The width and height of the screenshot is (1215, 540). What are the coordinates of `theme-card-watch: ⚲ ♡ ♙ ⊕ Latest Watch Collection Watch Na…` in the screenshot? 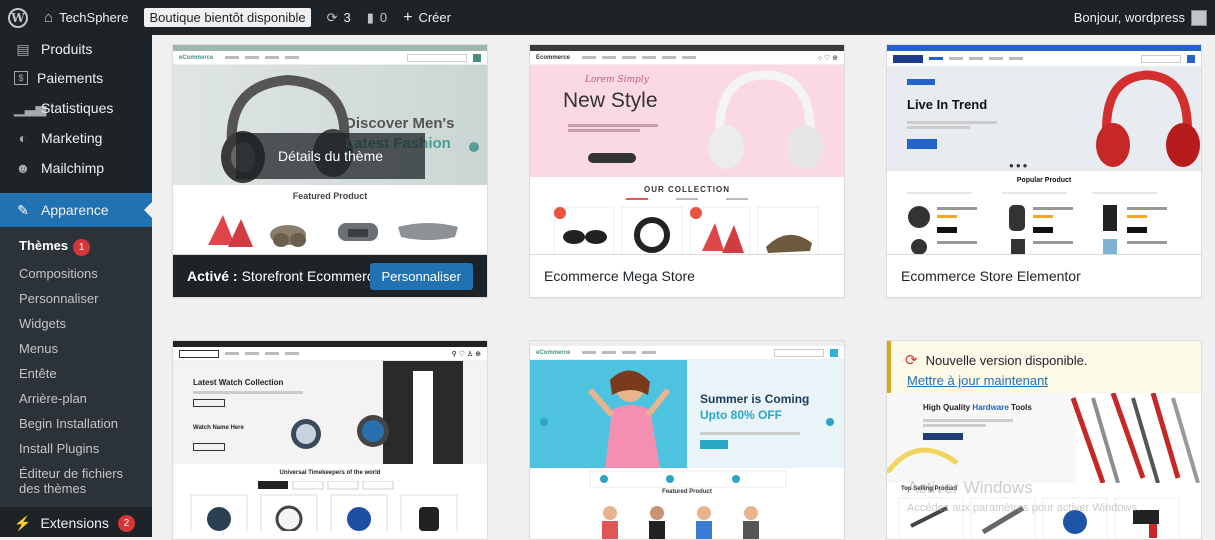 It's located at (330, 440).